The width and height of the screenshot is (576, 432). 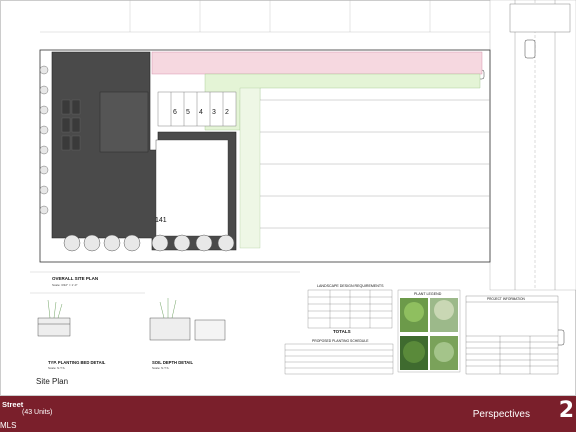 I want to click on footer-units: (43 Units), so click(x=37, y=412).